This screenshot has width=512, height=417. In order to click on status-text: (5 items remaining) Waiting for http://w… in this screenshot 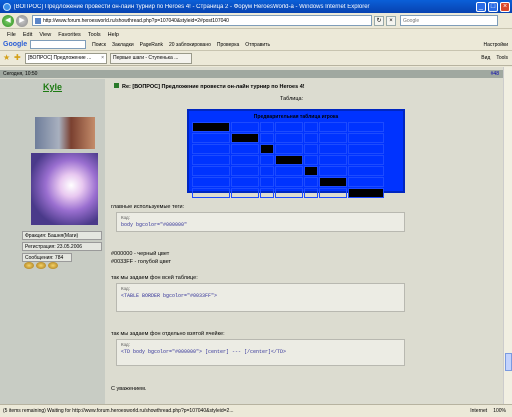, I will do `click(118, 411)`.